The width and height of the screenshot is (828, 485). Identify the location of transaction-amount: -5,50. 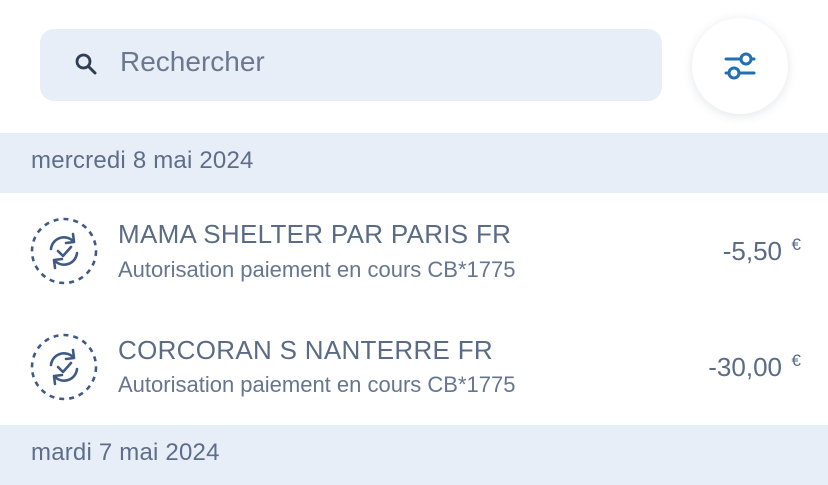
(752, 251).